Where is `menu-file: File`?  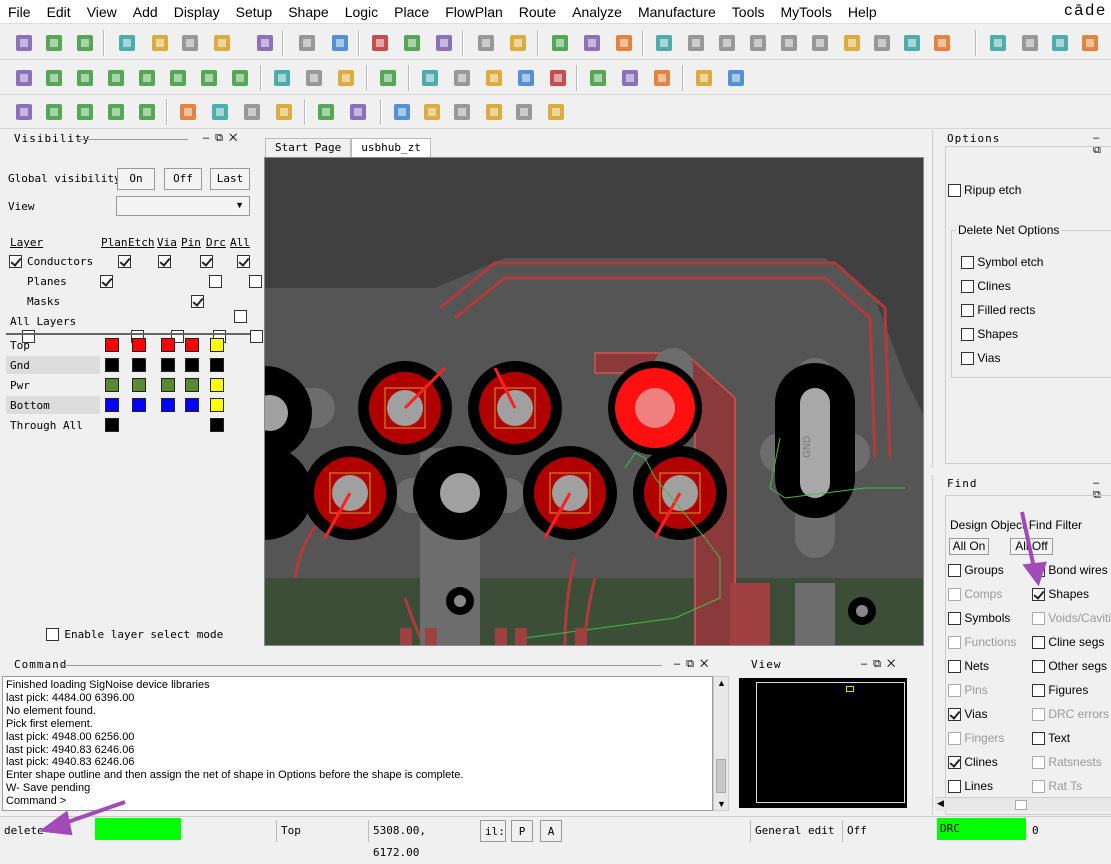
menu-file: File is located at coordinates (19, 12).